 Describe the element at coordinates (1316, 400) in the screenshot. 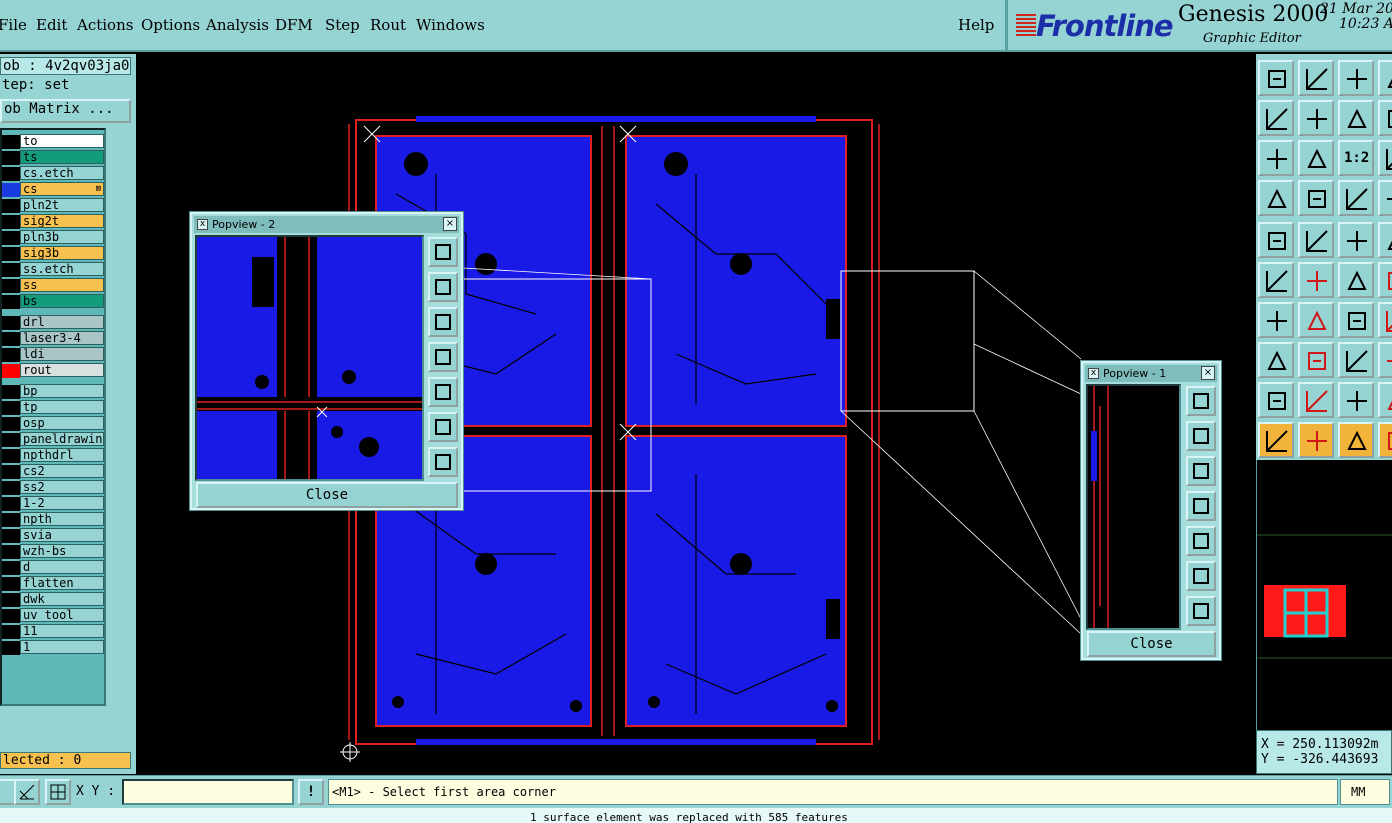

I see `a-icon` at that location.